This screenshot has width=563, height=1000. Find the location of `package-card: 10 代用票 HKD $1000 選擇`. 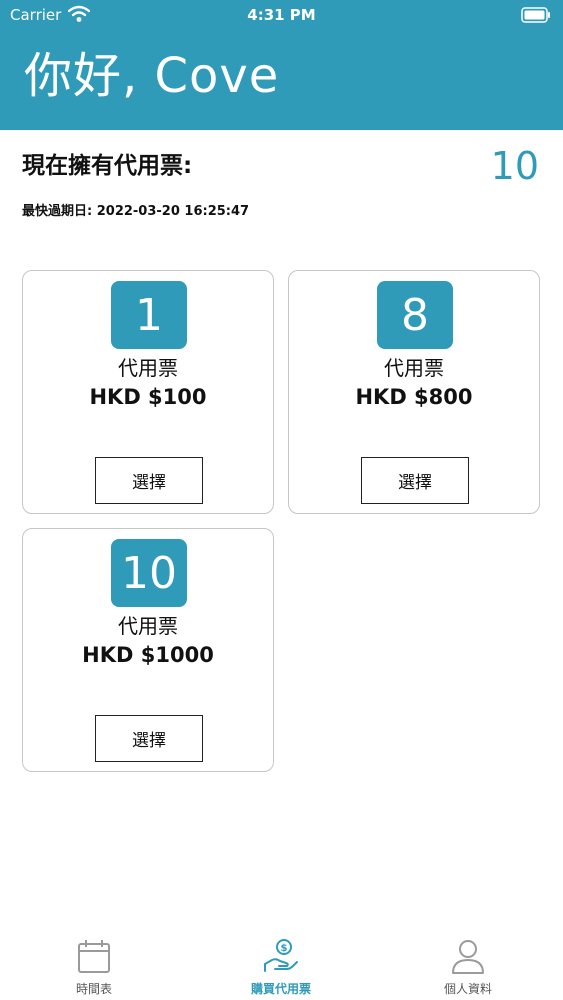

package-card: 10 代用票 HKD $1000 選擇 is located at coordinates (148, 650).